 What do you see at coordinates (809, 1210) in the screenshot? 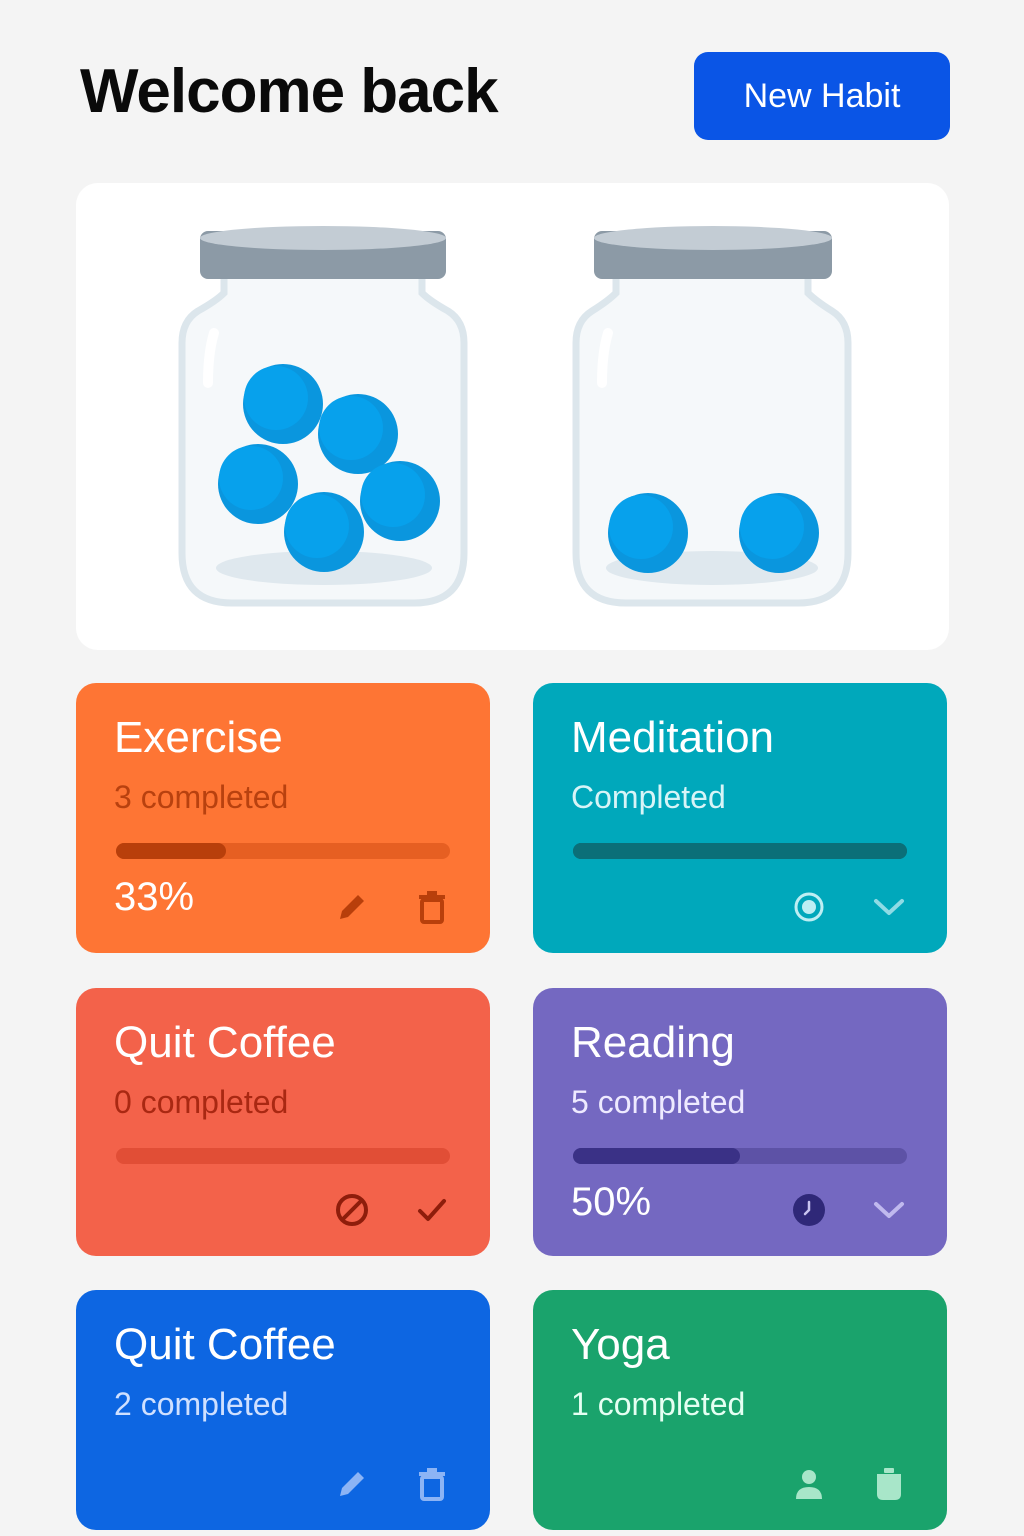
I see `clock-icon` at bounding box center [809, 1210].